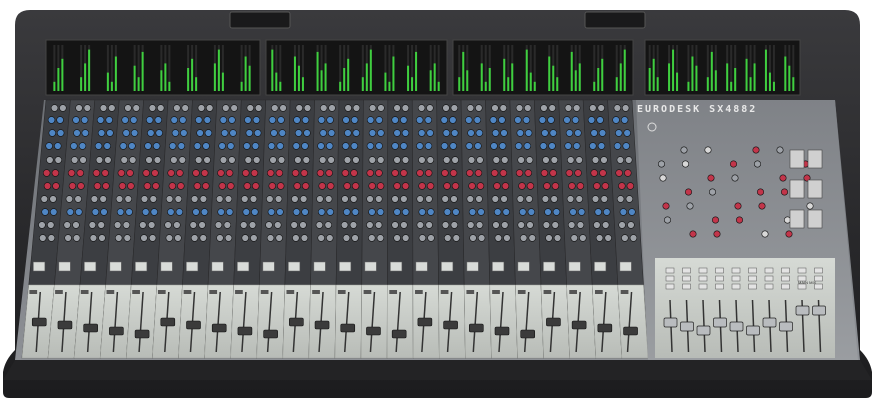  What do you see at coordinates (753, 330) in the screenshot?
I see `group-fader-cap` at bounding box center [753, 330].